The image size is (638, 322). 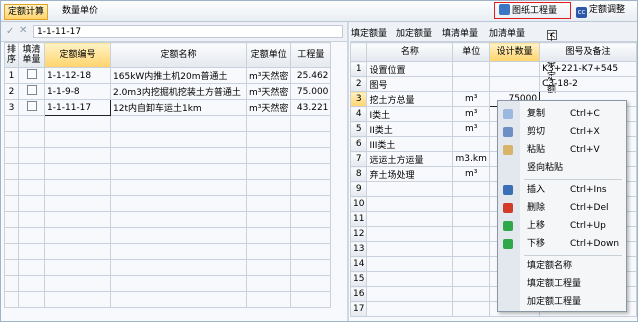 What do you see at coordinates (311, 107) in the screenshot?
I see `quota-qty: 43.221` at bounding box center [311, 107].